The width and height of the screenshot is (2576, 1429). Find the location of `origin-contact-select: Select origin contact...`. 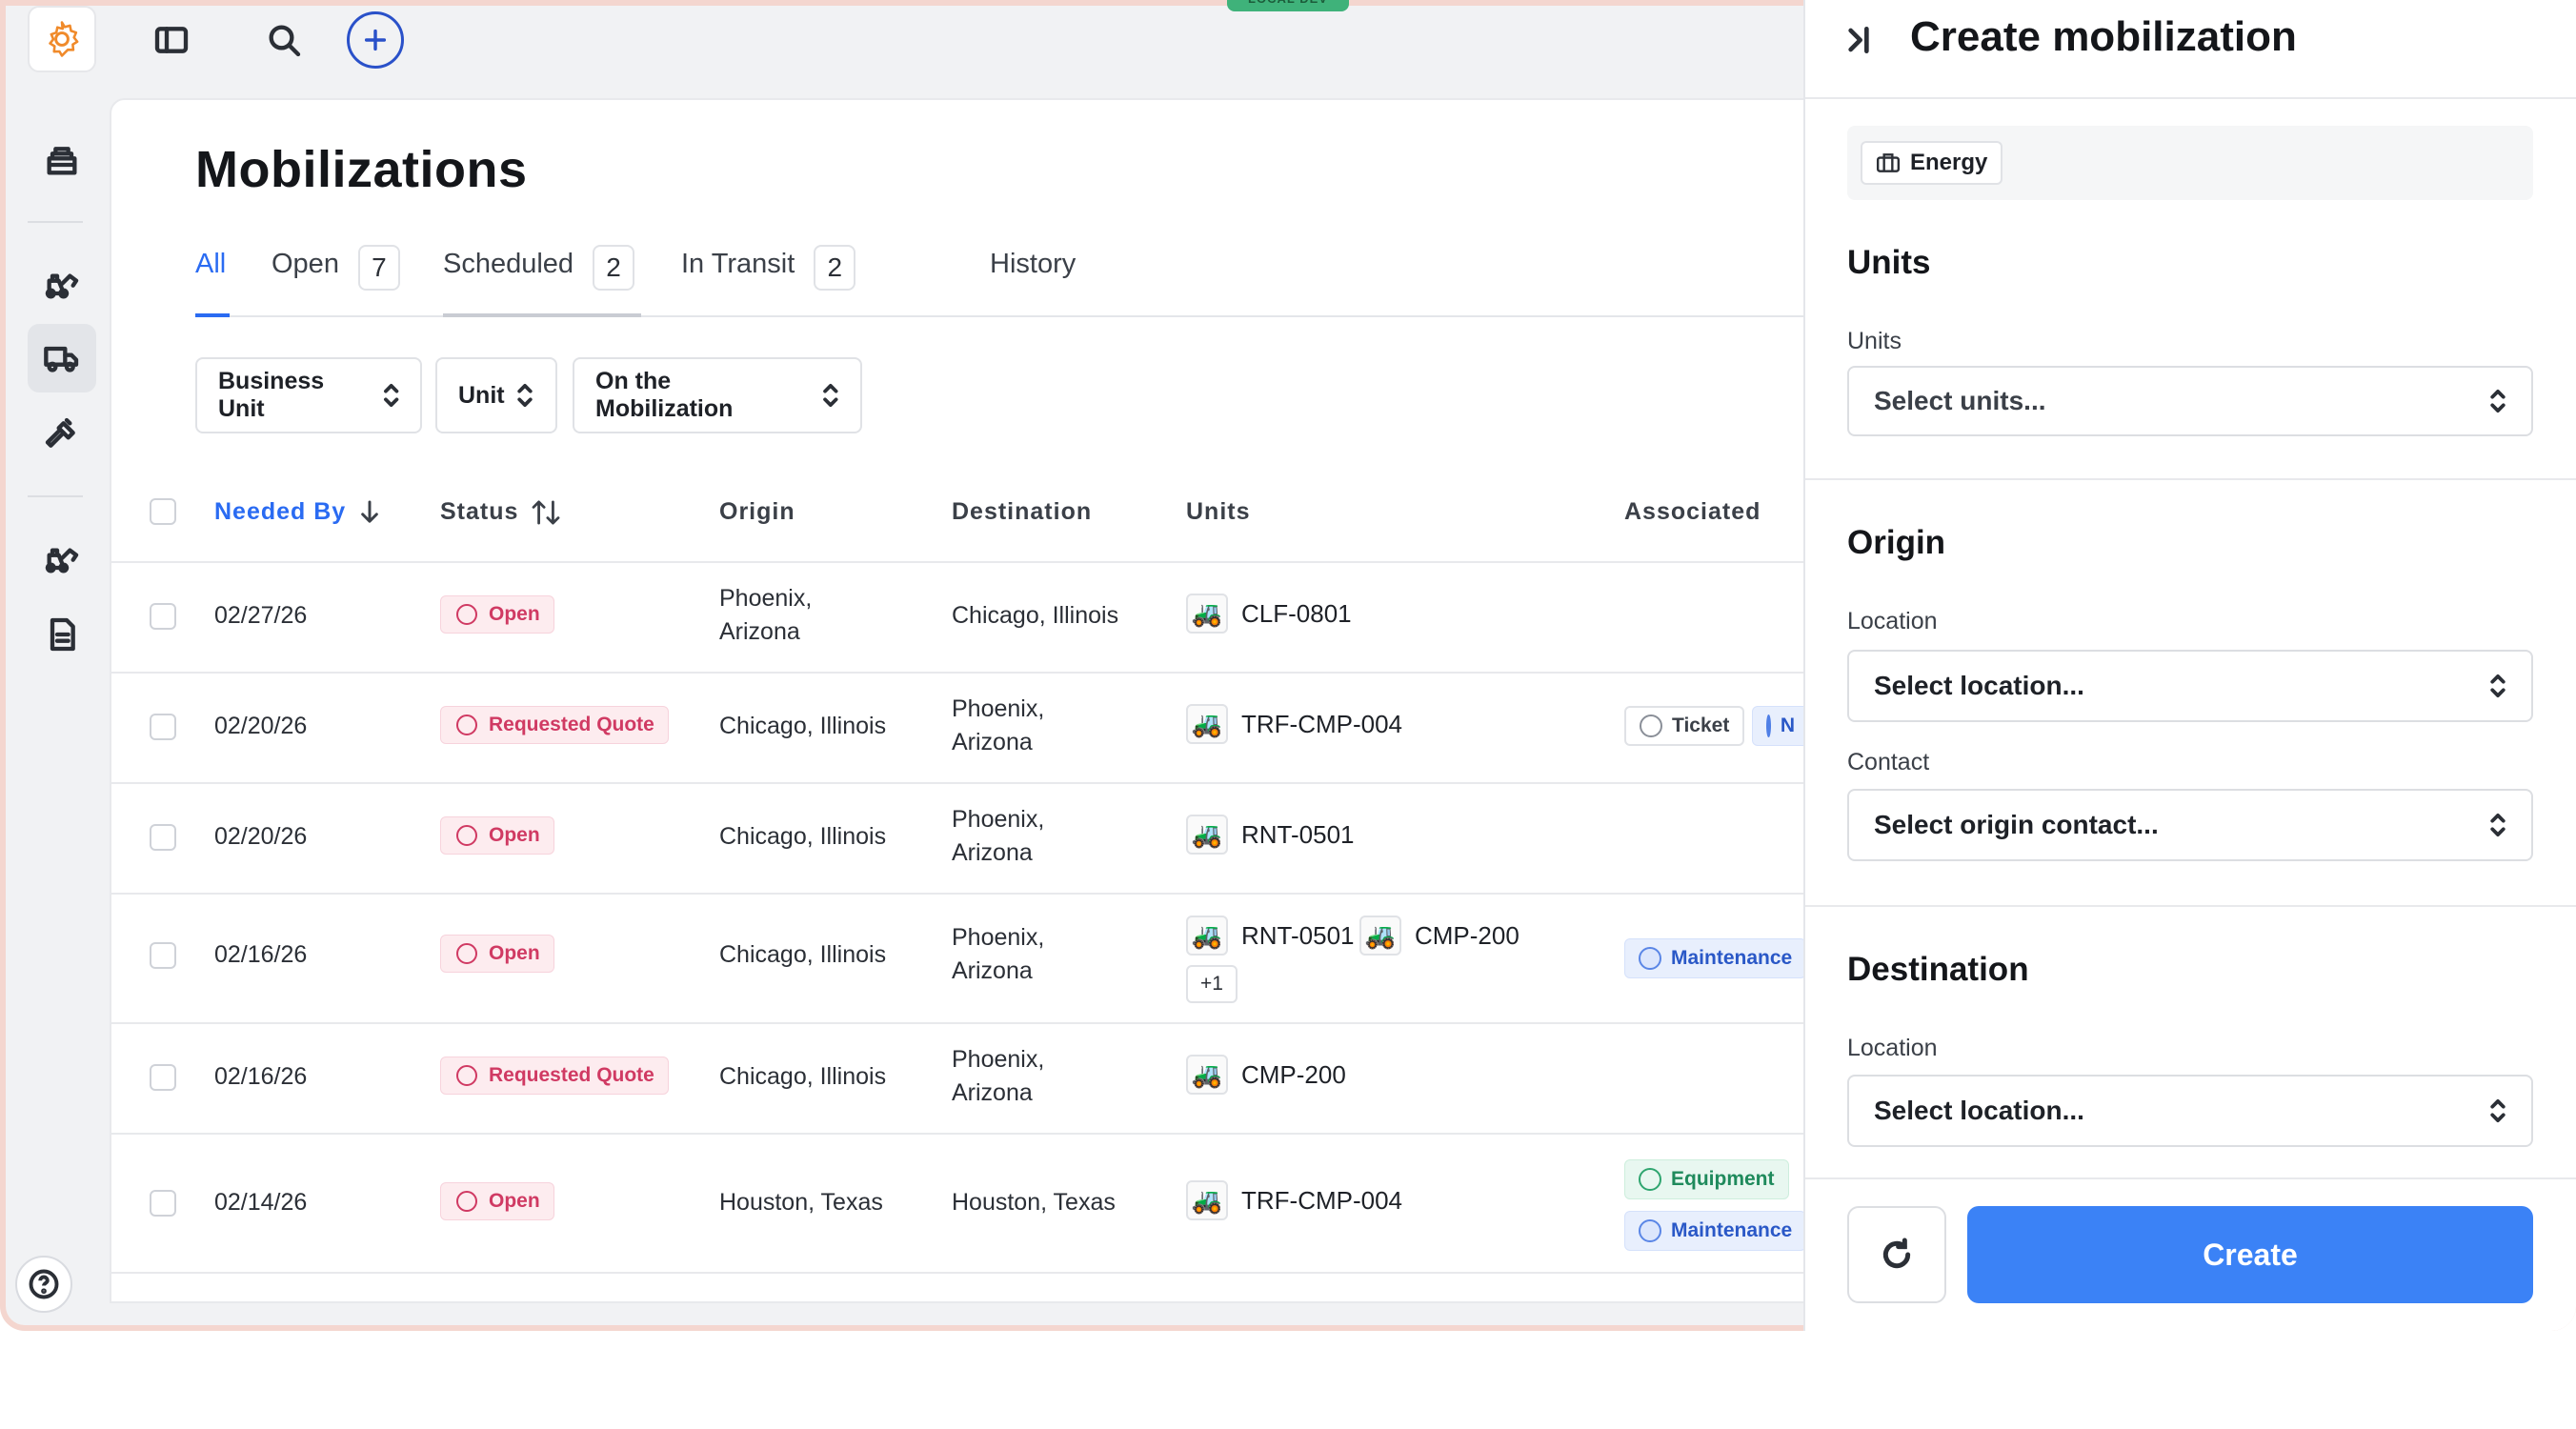

origin-contact-select: Select origin contact... is located at coordinates (2190, 825).